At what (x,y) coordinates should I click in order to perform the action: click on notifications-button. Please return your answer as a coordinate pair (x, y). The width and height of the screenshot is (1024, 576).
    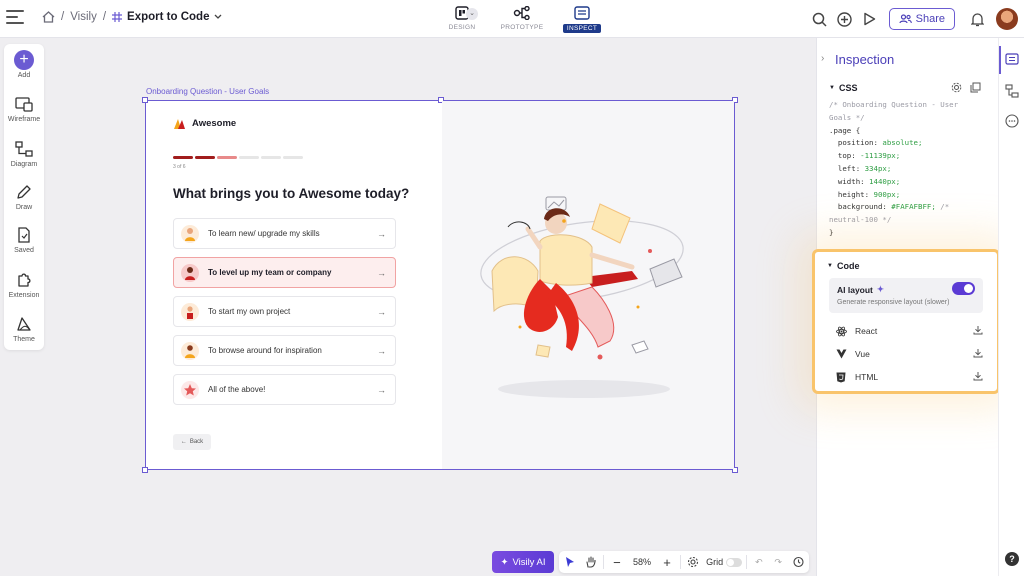
    Looking at the image, I should click on (977, 19).